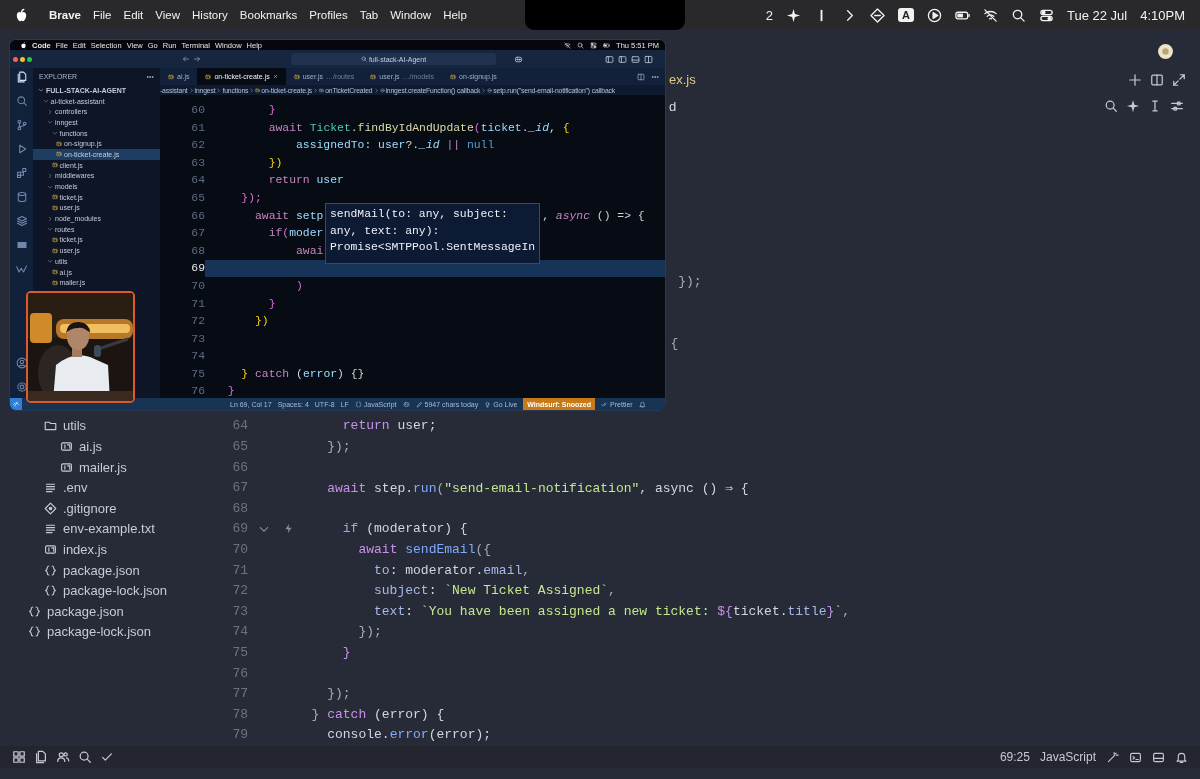 The height and width of the screenshot is (779, 1200). I want to click on file-tree-item: utils, so click(115, 426).